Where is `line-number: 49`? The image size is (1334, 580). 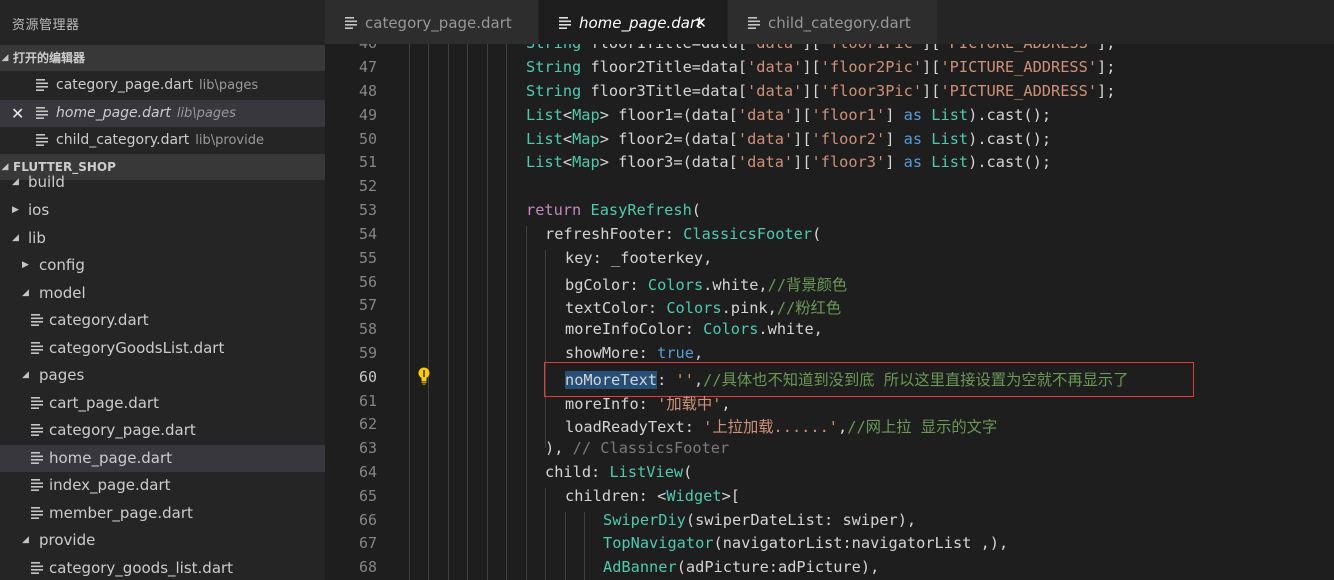 line-number: 49 is located at coordinates (367, 115).